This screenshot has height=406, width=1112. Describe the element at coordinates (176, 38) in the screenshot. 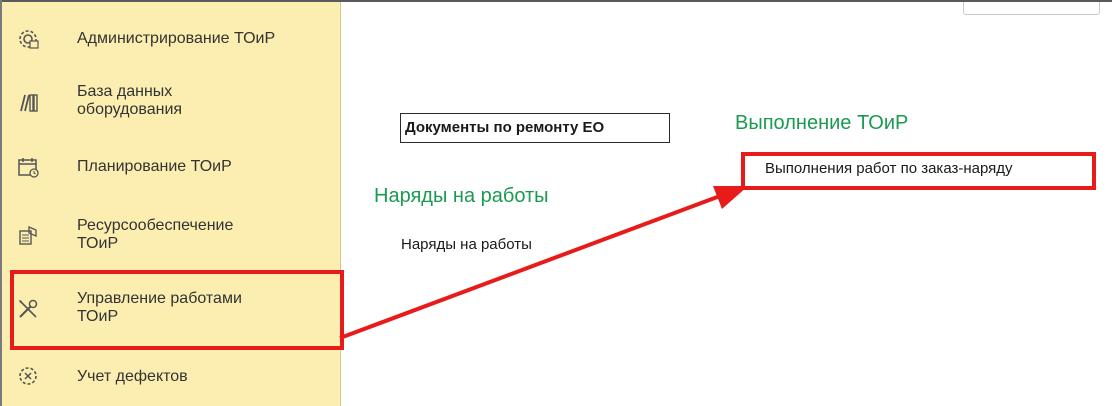

I see `sidebar-item-label: Администрирование ТОиР` at that location.